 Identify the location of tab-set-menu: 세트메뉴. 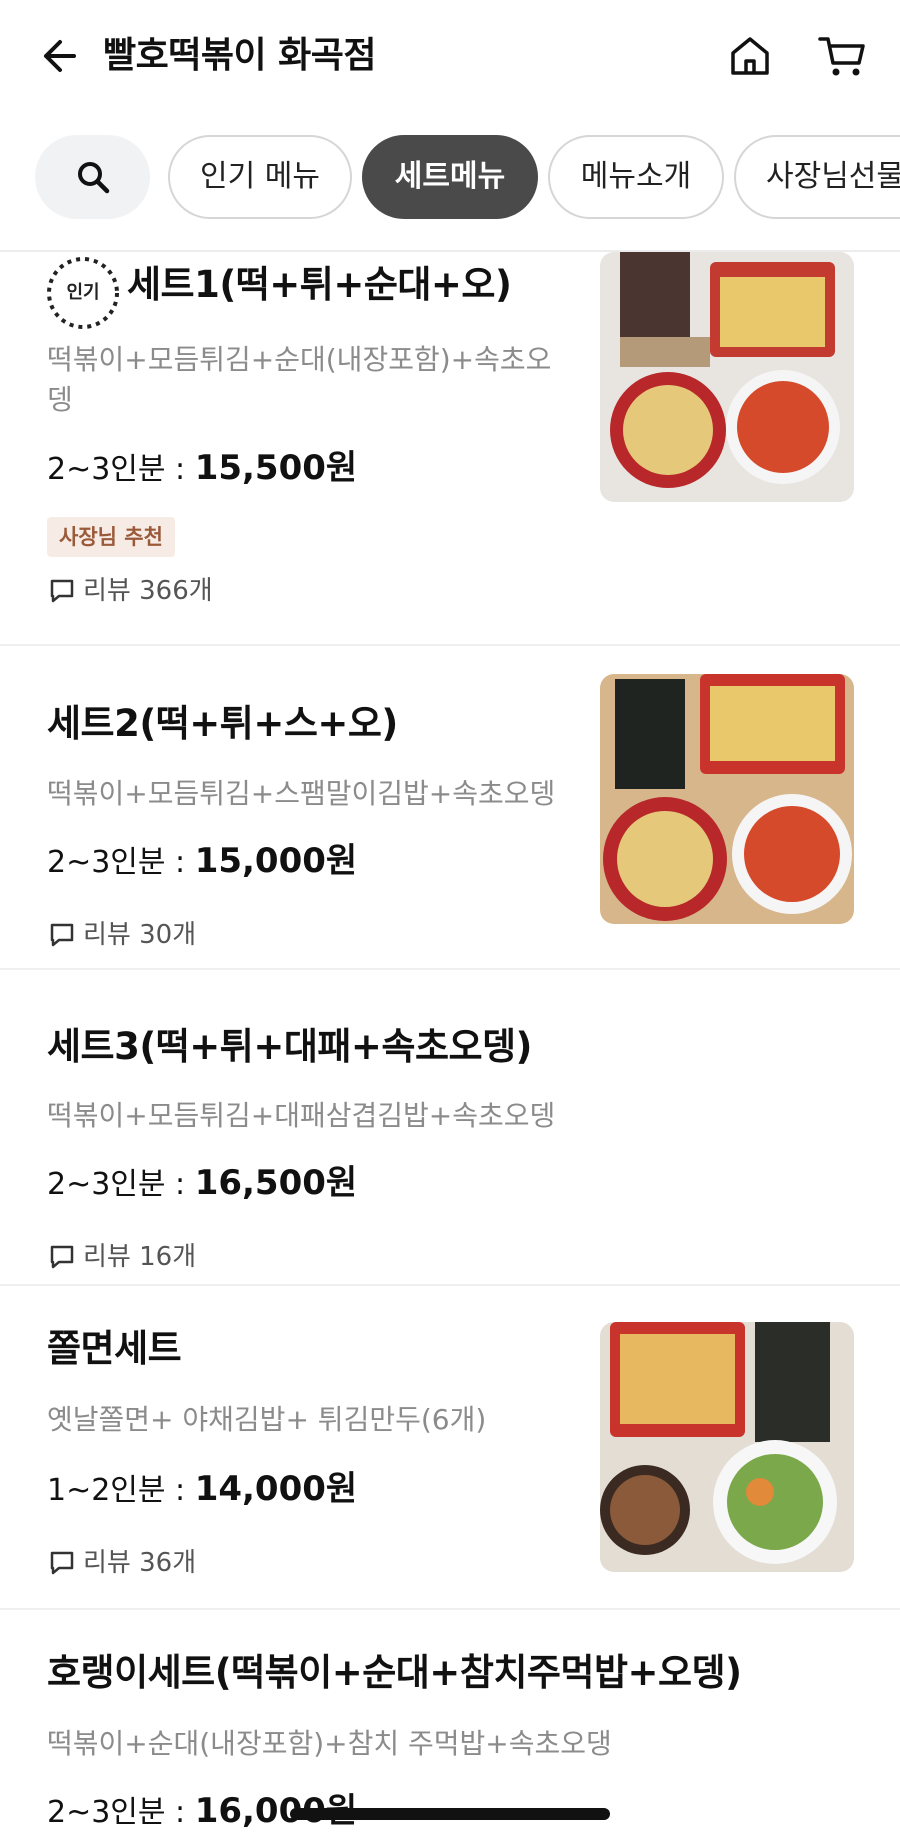
(450, 177).